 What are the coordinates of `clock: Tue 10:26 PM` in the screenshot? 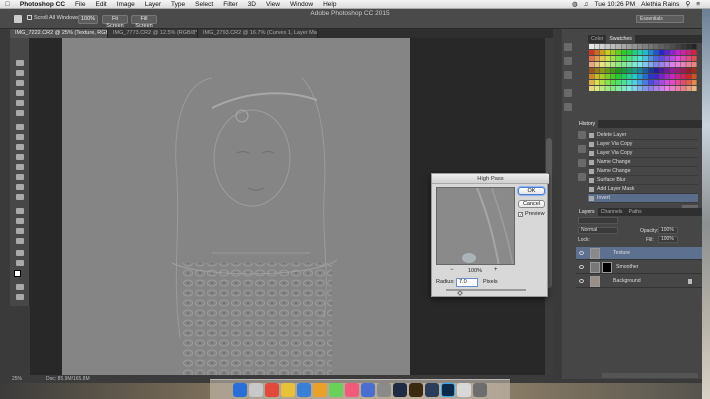 It's located at (615, 4).